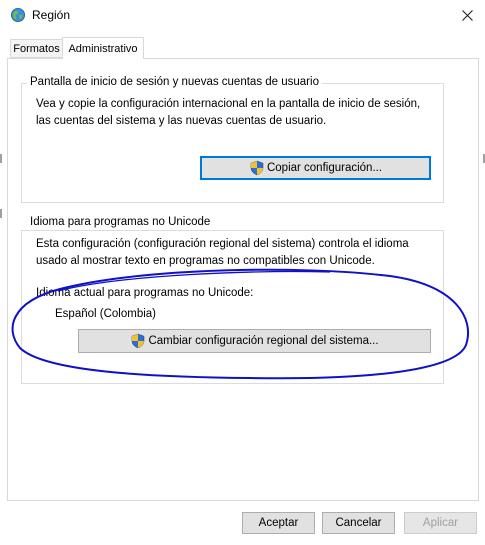  I want to click on window-title: Región, so click(51, 15).